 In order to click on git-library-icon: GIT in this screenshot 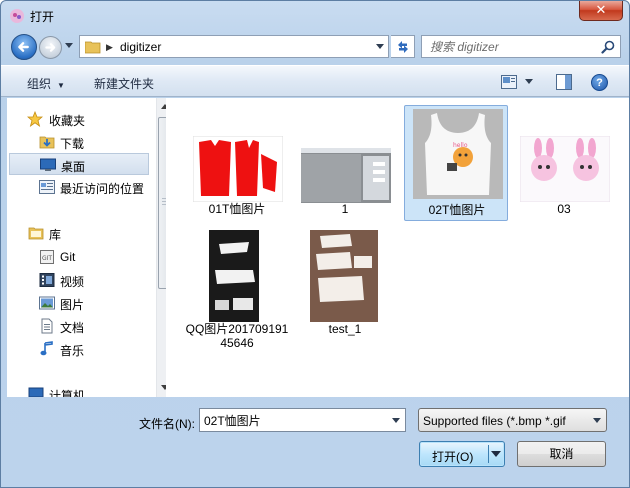, I will do `click(47, 257)`.